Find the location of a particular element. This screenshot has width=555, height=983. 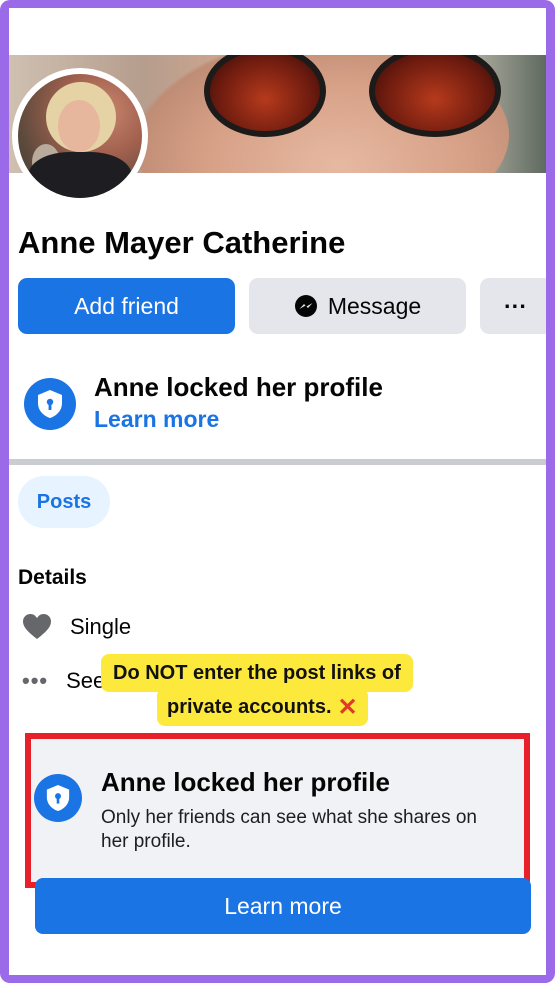

message-button: Message is located at coordinates (357, 306).